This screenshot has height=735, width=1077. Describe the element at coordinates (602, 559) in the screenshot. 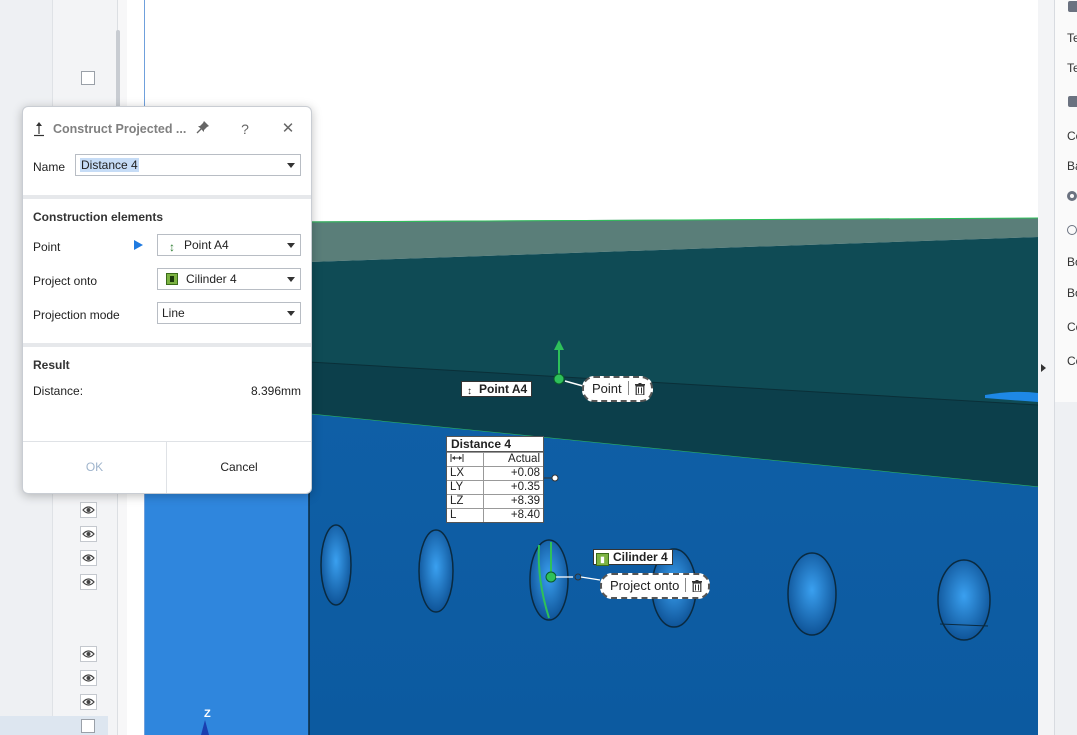

I see `cylinder-icon: ▮` at that location.